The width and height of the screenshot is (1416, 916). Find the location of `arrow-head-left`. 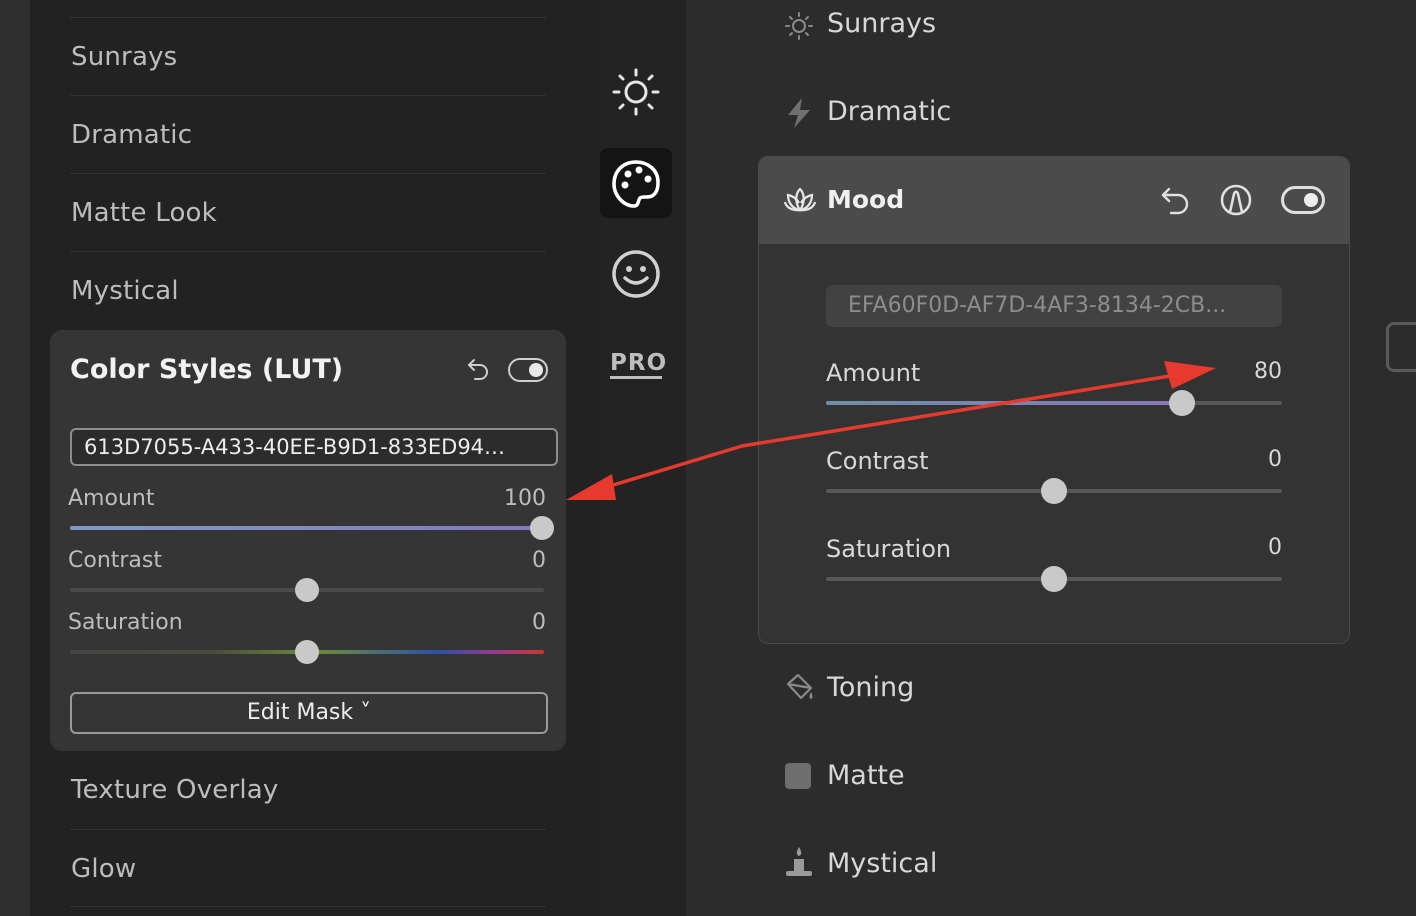

arrow-head-left is located at coordinates (591, 487).